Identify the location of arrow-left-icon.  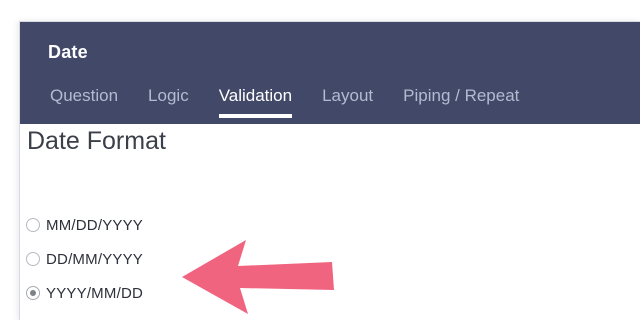
(258, 277).